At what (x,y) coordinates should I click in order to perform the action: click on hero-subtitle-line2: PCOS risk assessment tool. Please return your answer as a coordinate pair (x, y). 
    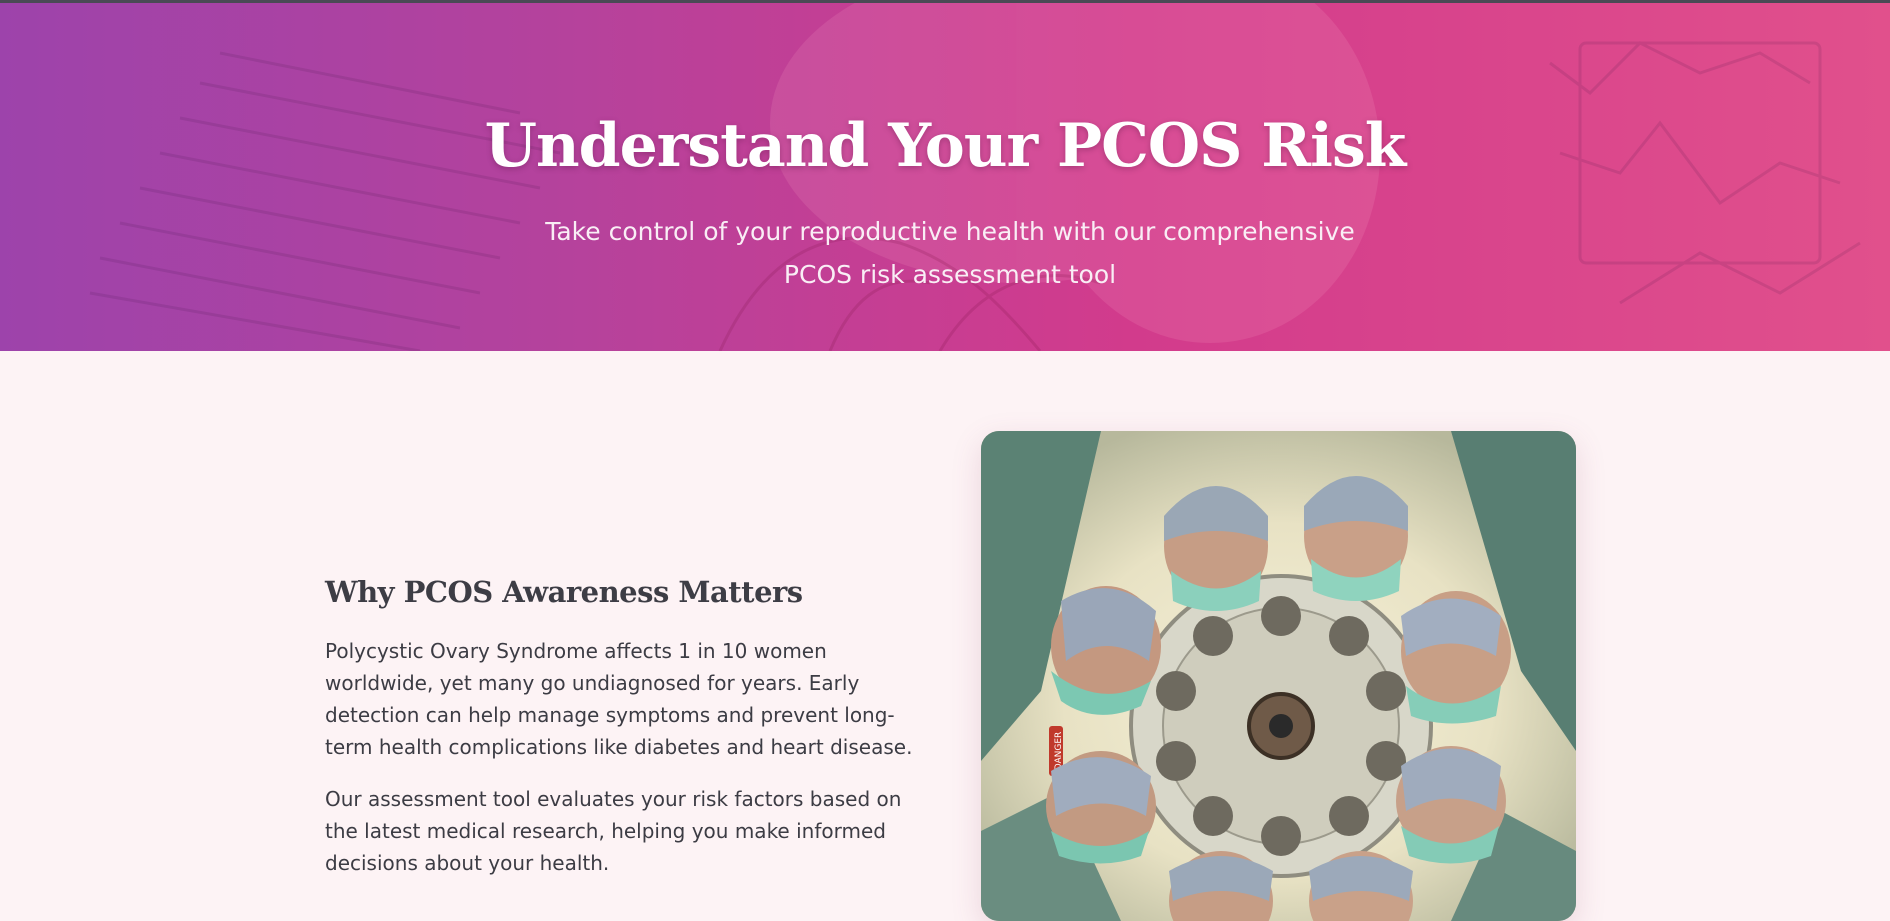
    Looking at the image, I should click on (950, 274).